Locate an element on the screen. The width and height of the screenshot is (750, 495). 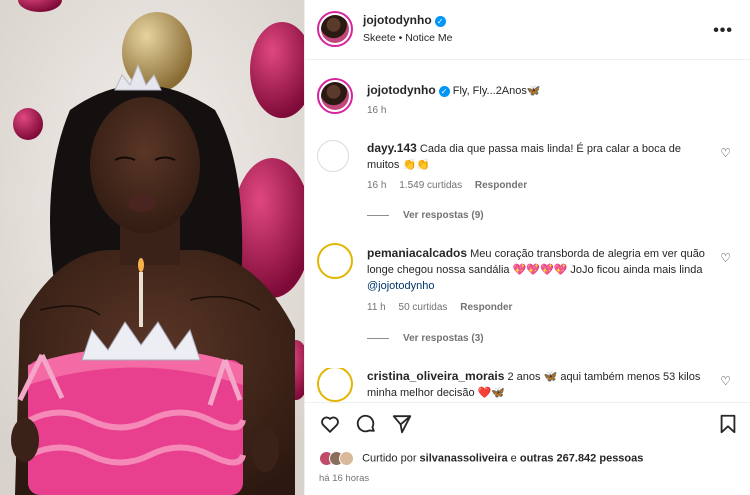
view-replies-button: Ver respostas (9) is located at coordinates (425, 215).